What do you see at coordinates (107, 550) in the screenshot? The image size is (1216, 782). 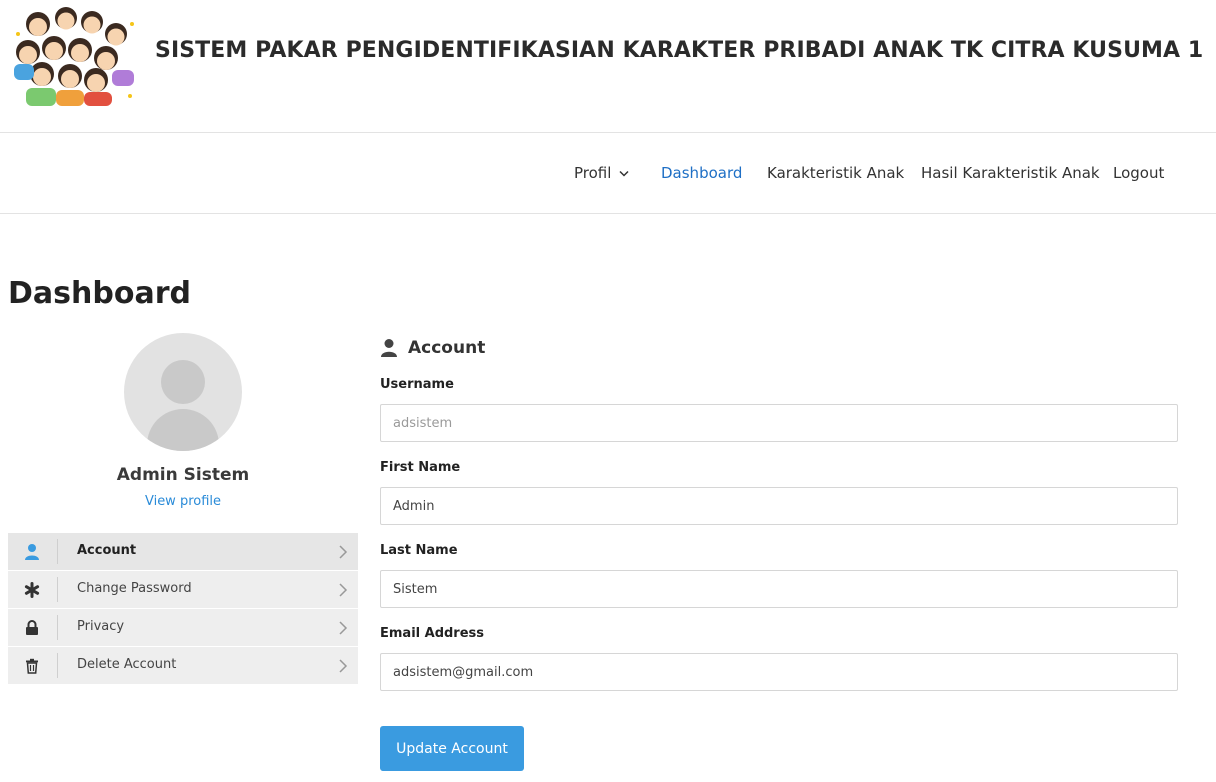 I see `side-menu-label: Account` at bounding box center [107, 550].